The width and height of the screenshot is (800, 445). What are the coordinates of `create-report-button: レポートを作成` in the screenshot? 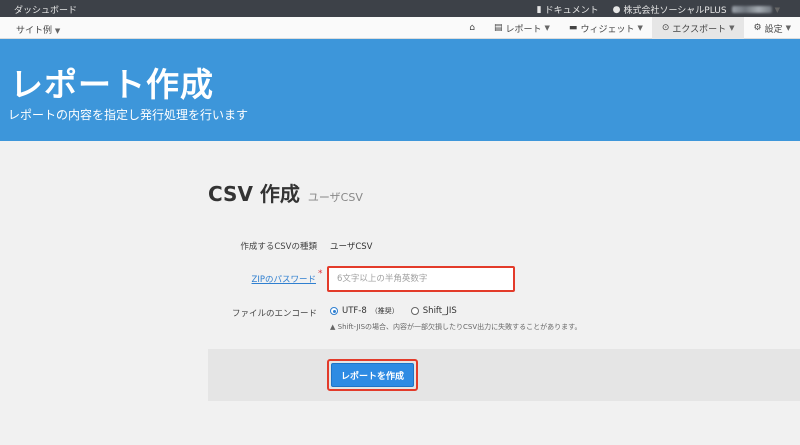 It's located at (372, 375).